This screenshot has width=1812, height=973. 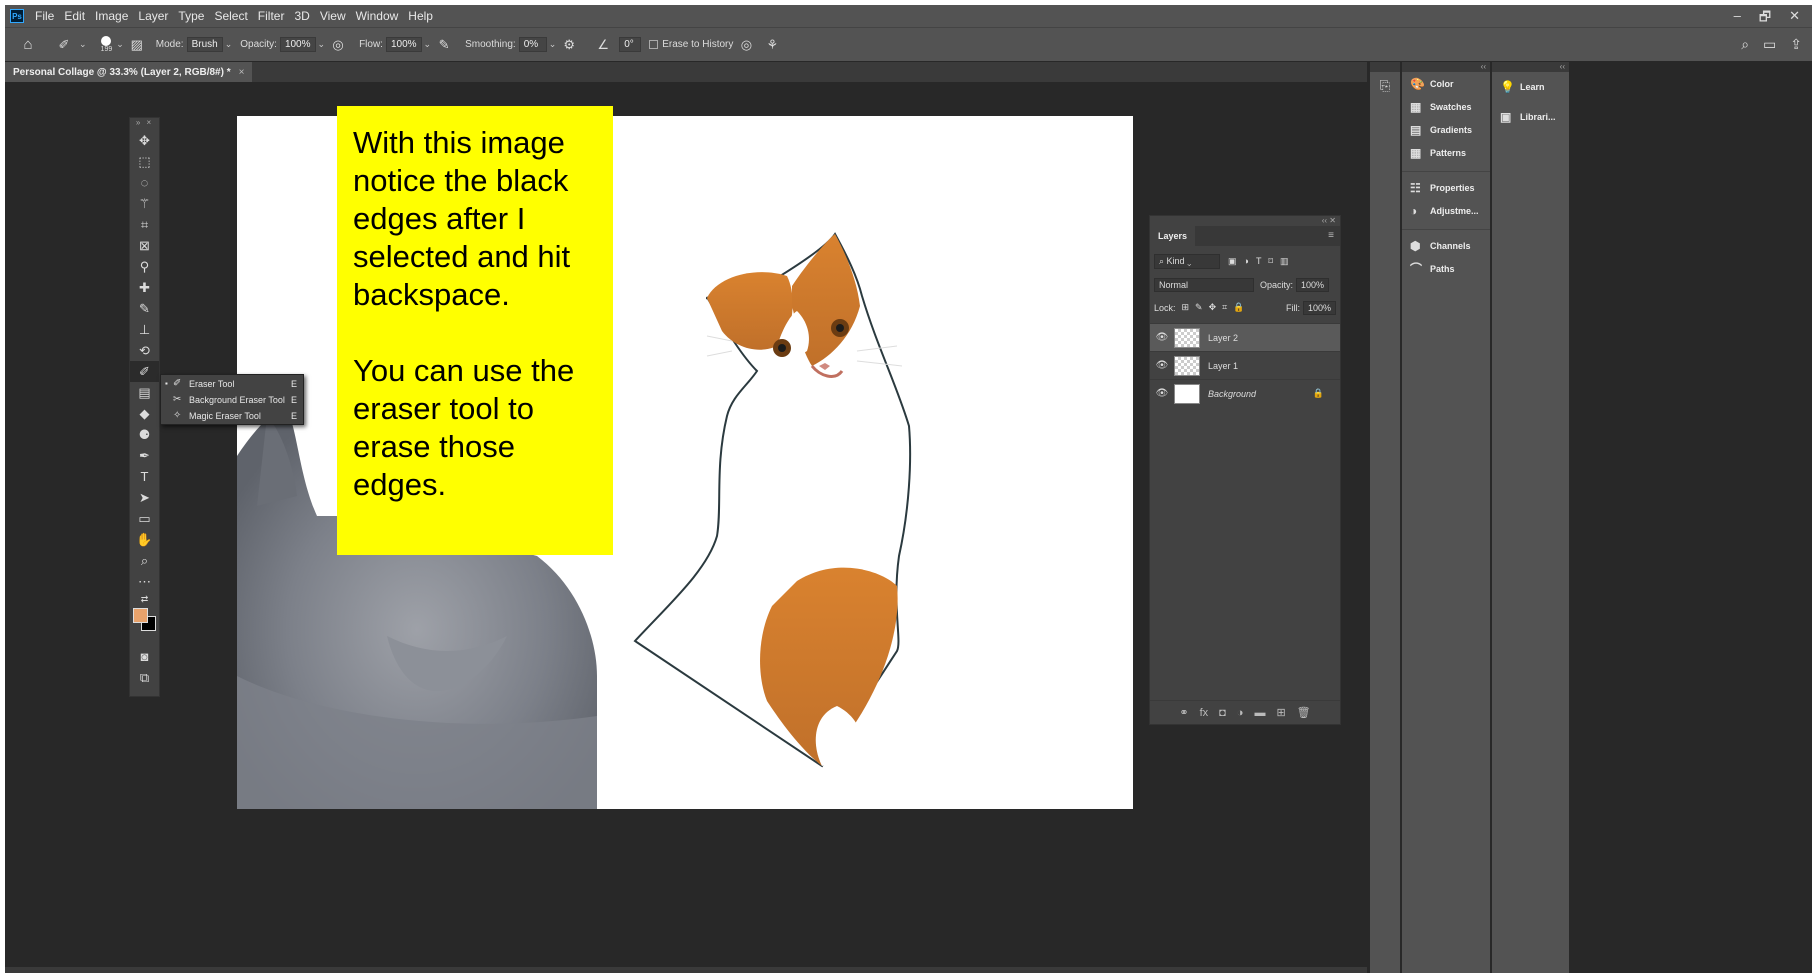 What do you see at coordinates (1187, 261) in the screenshot?
I see `filter-kind-select: ⌕ Kind ⌄` at bounding box center [1187, 261].